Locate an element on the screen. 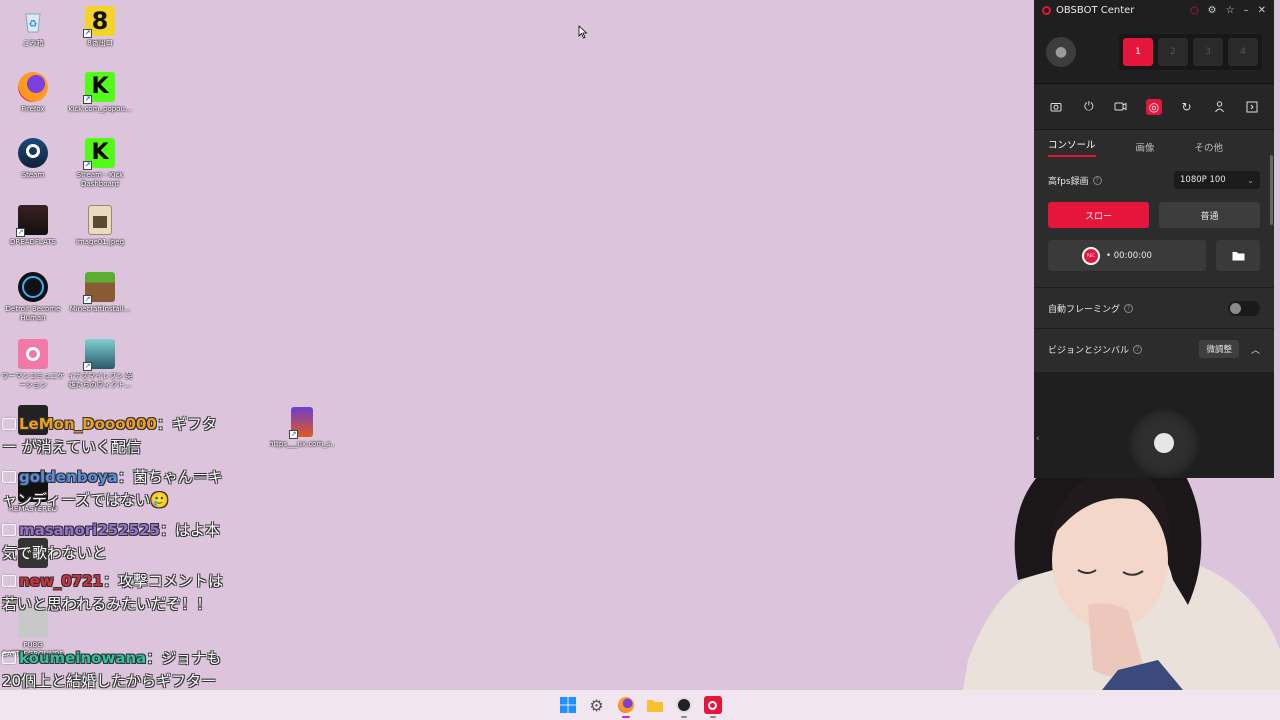  desktop-icon-kick-dashboard: K ↗ Stream - Kick Dashboard is located at coordinates (100, 163).